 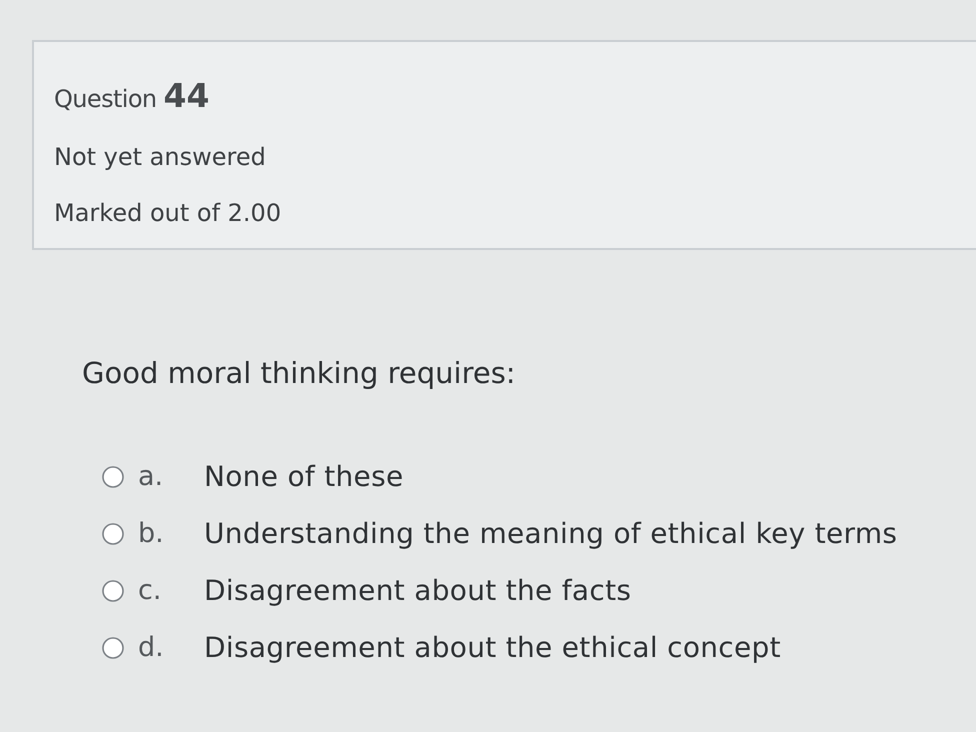 What do you see at coordinates (151, 476) in the screenshot?
I see `option-letter: a.` at bounding box center [151, 476].